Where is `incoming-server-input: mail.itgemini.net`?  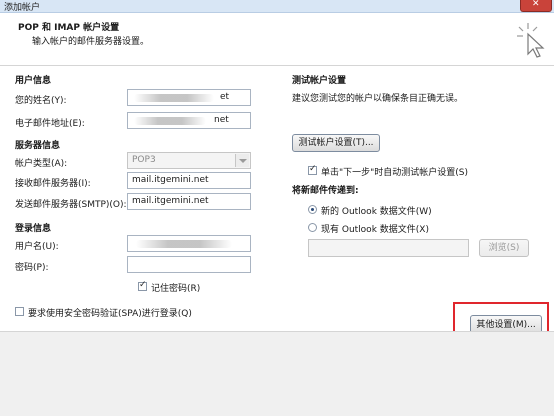 incoming-server-input: mail.itgemini.net is located at coordinates (189, 180).